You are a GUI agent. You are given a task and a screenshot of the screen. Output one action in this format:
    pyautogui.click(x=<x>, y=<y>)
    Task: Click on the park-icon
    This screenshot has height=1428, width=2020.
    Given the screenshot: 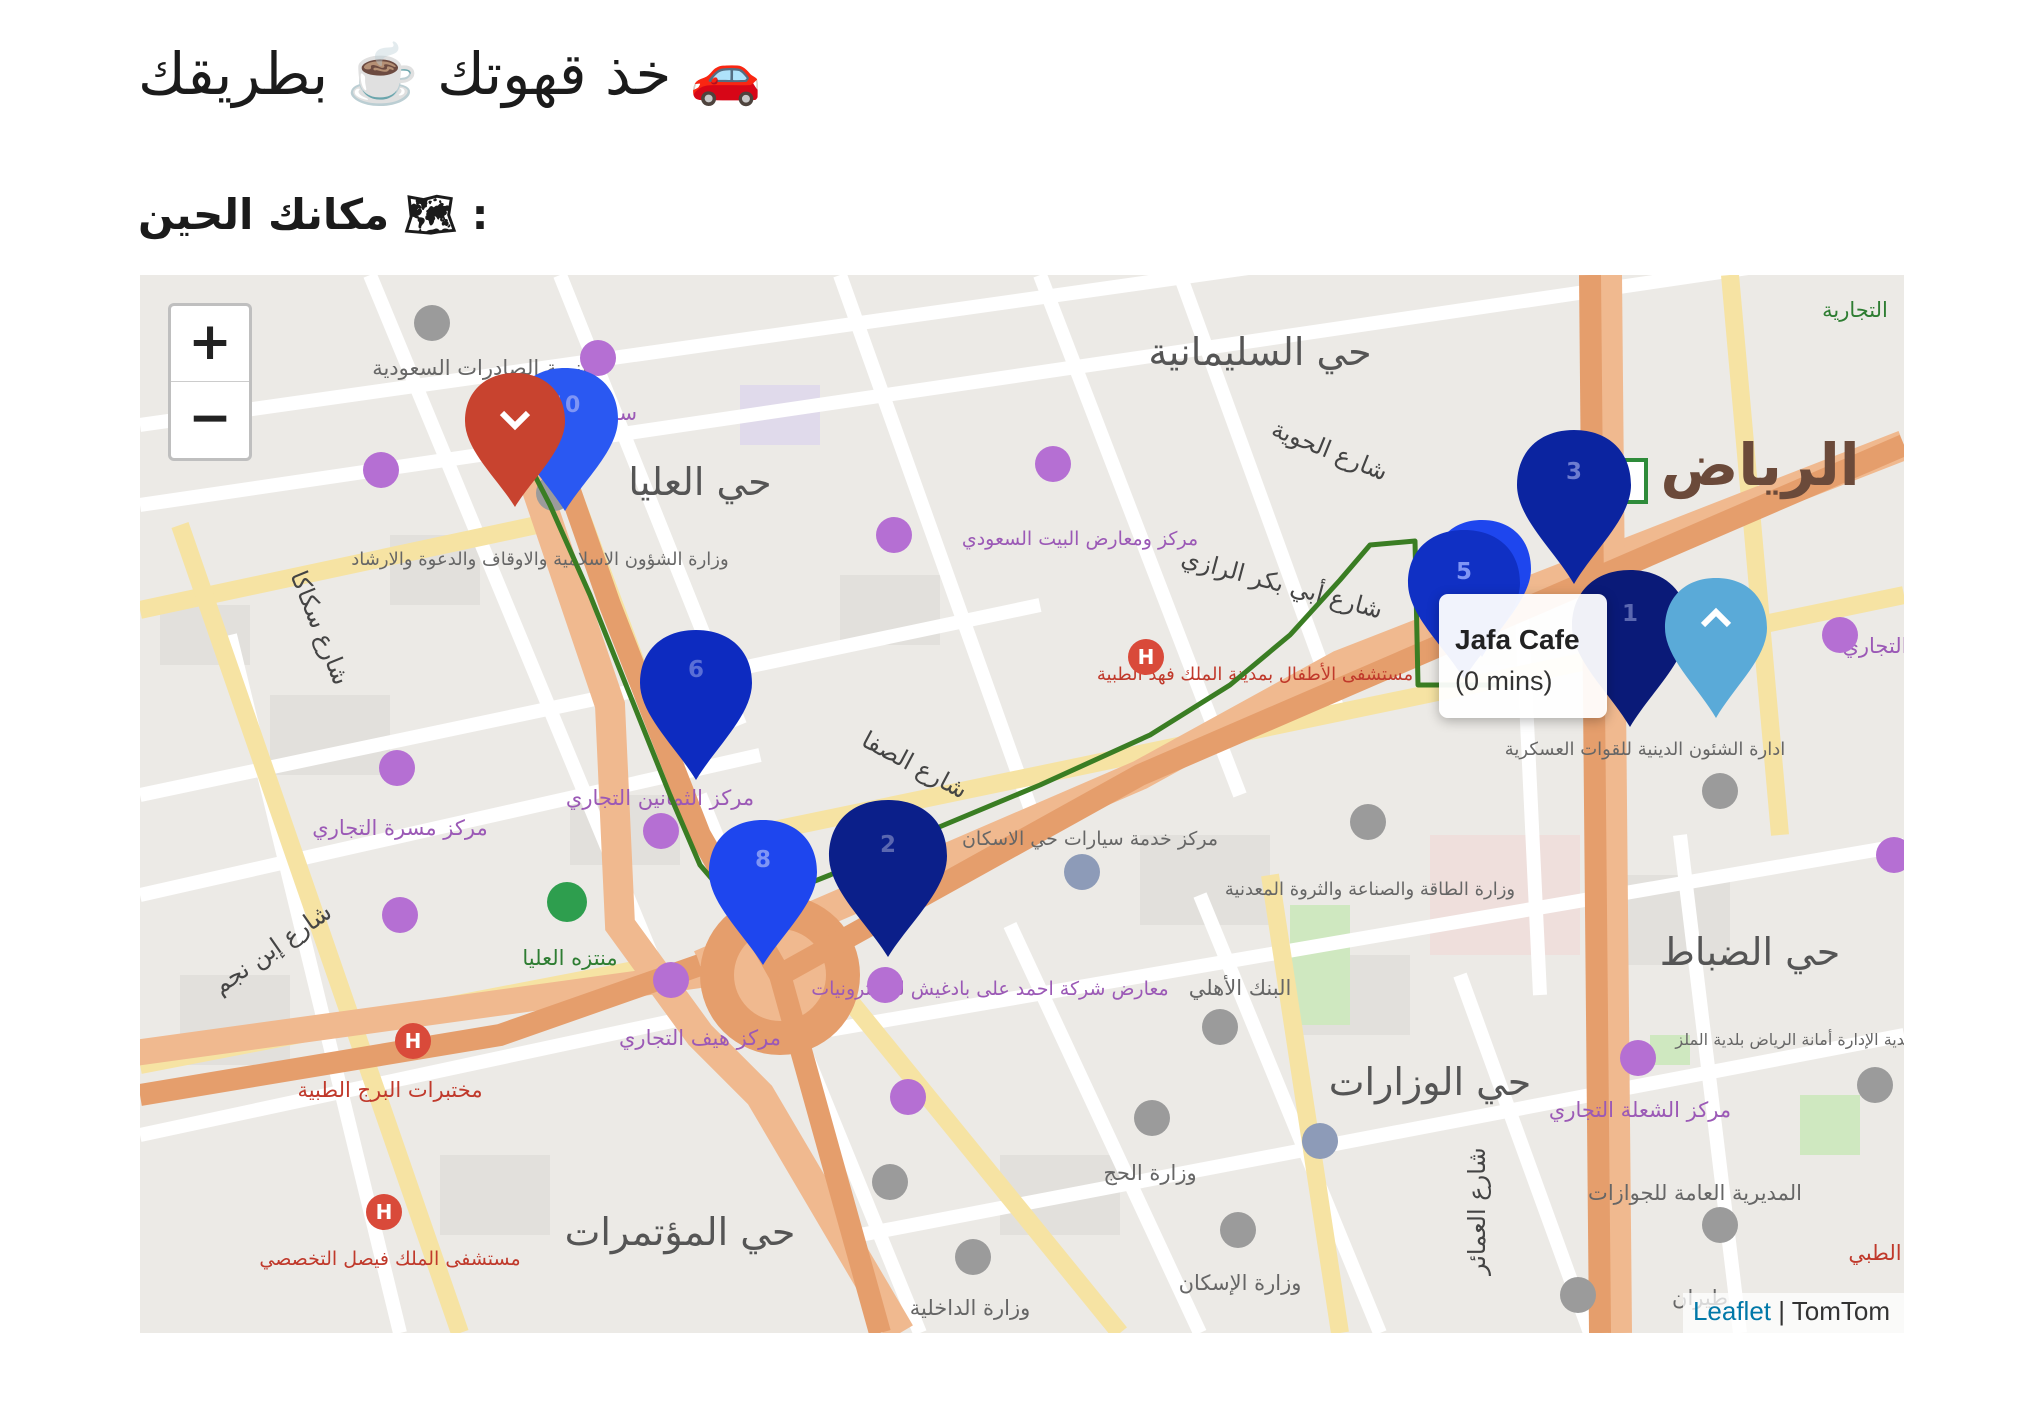 What is the action you would take?
    pyautogui.click(x=567, y=902)
    